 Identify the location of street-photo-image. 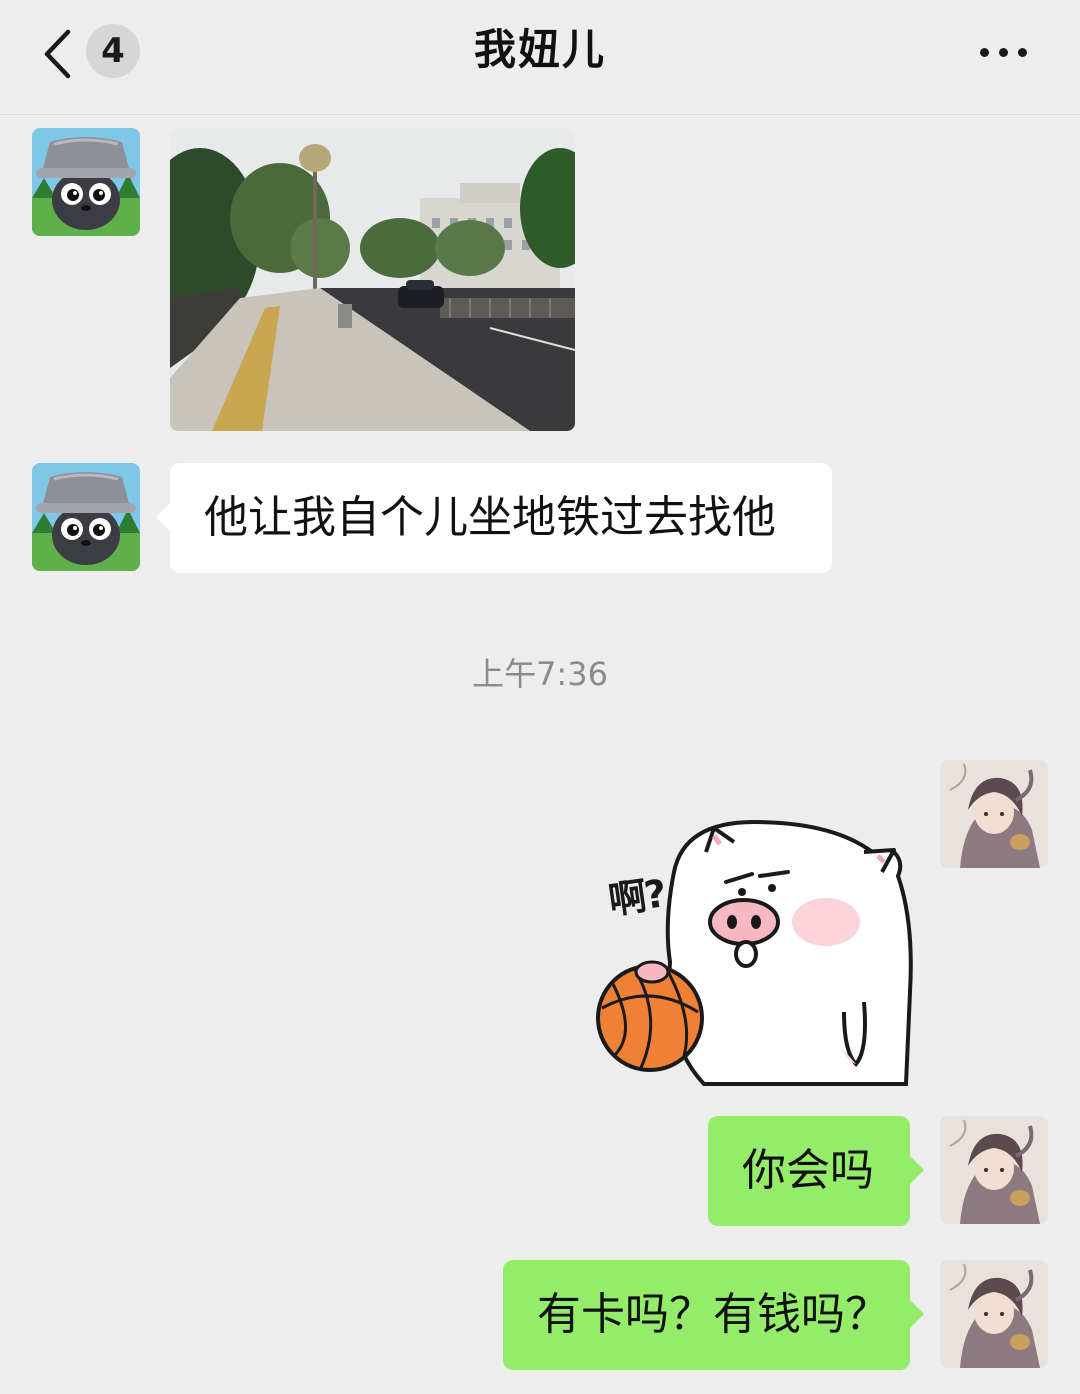
(372, 279).